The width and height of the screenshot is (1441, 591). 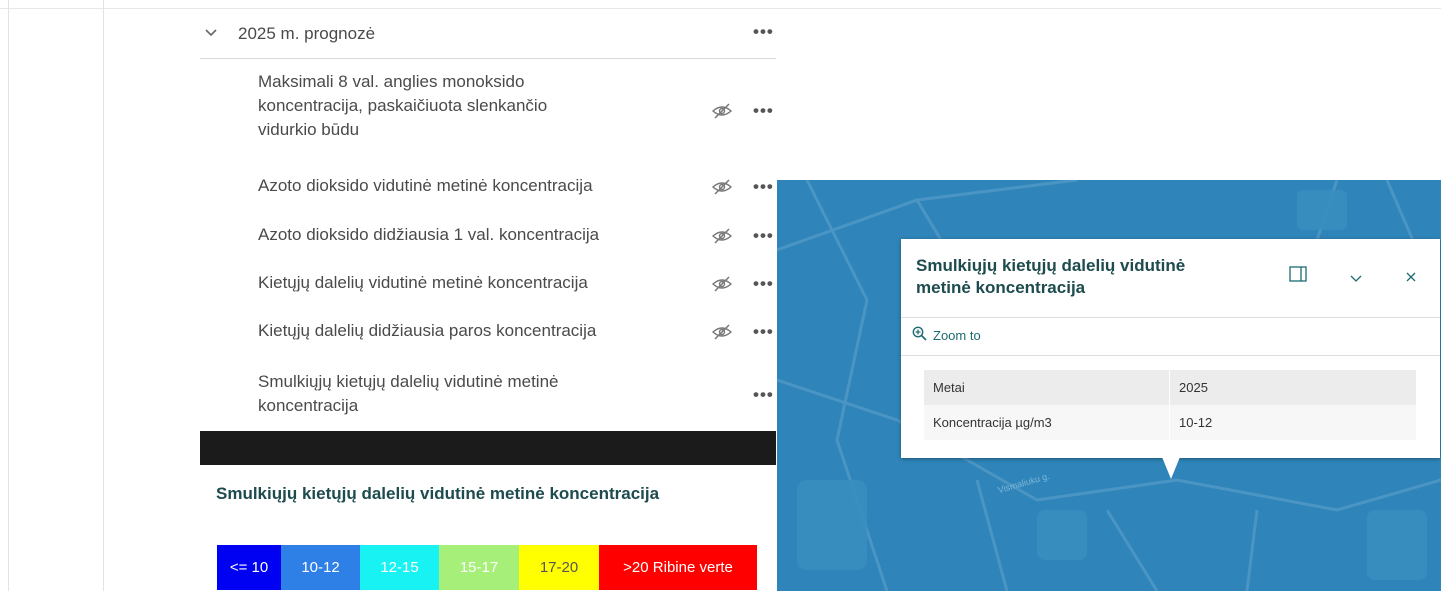 What do you see at coordinates (957, 335) in the screenshot?
I see `zoom-to-label: Zoom to` at bounding box center [957, 335].